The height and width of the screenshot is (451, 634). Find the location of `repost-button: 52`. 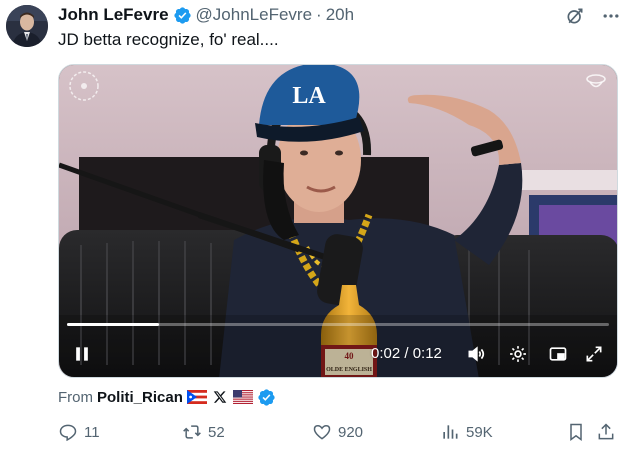

repost-button: 52 is located at coordinates (203, 432).